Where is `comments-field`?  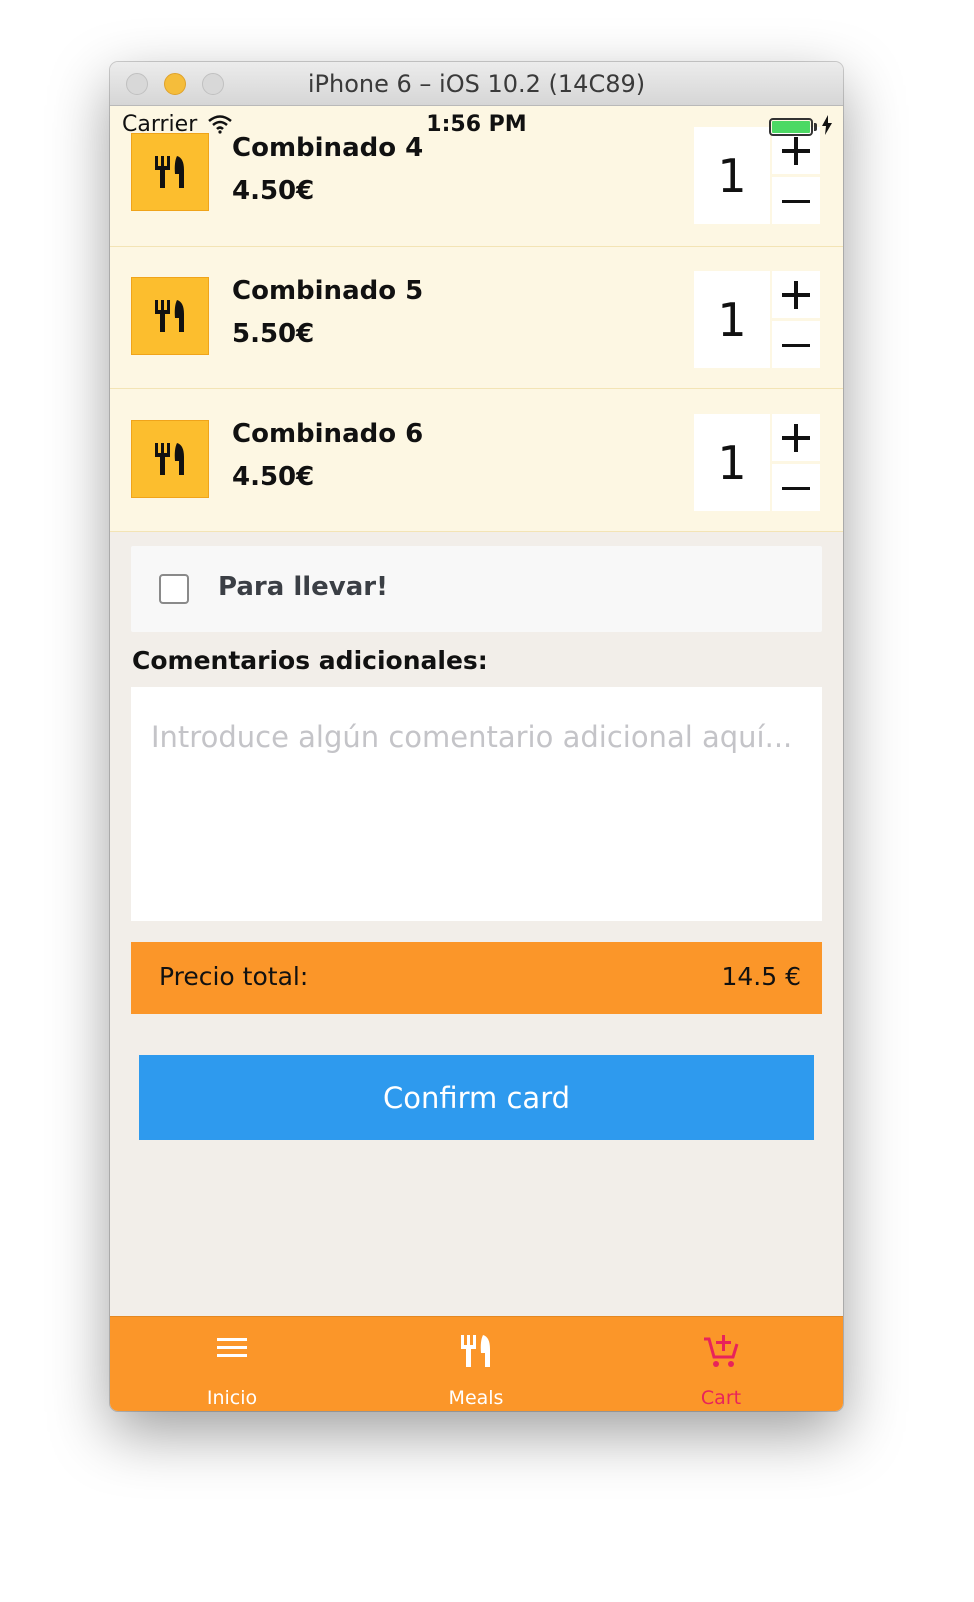
comments-field is located at coordinates (476, 804).